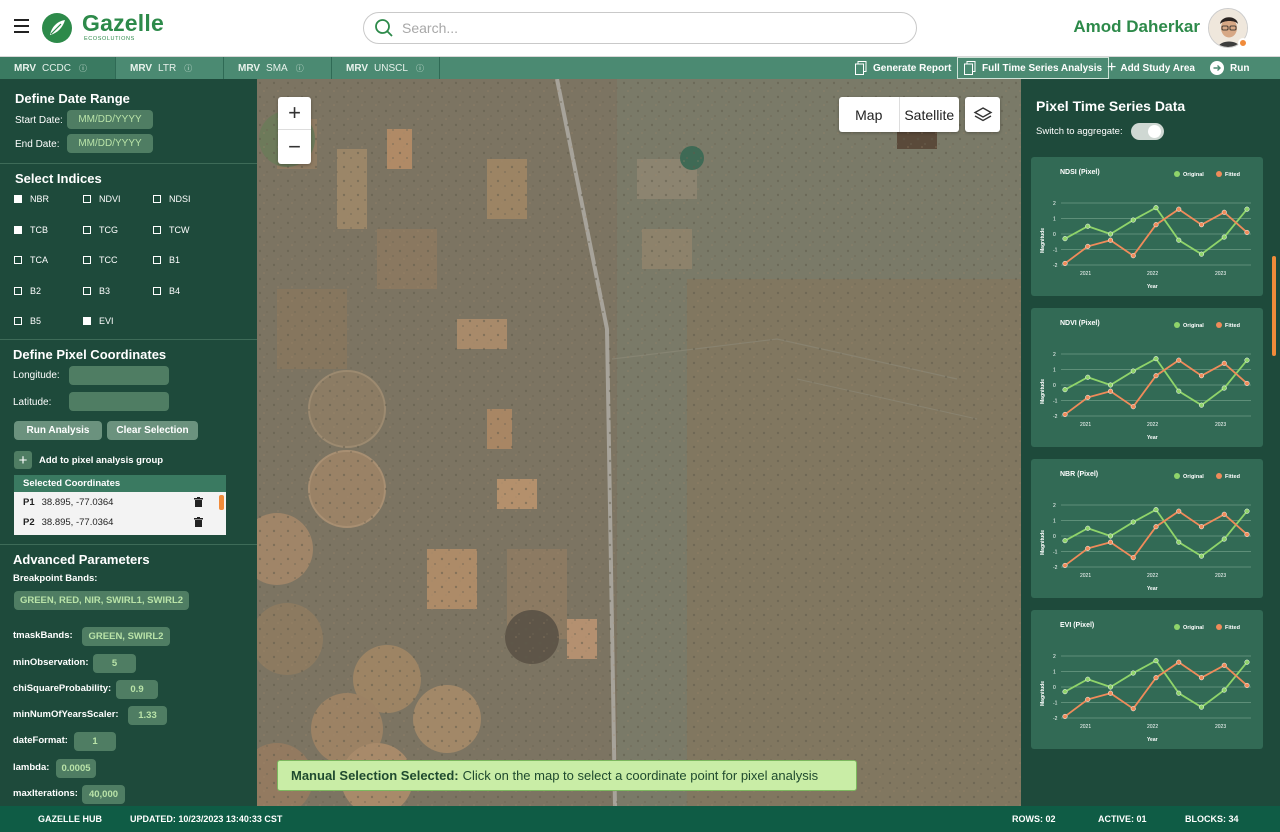 The width and height of the screenshot is (1280, 832). I want to click on checkbox-b5: B5, so click(27, 321).